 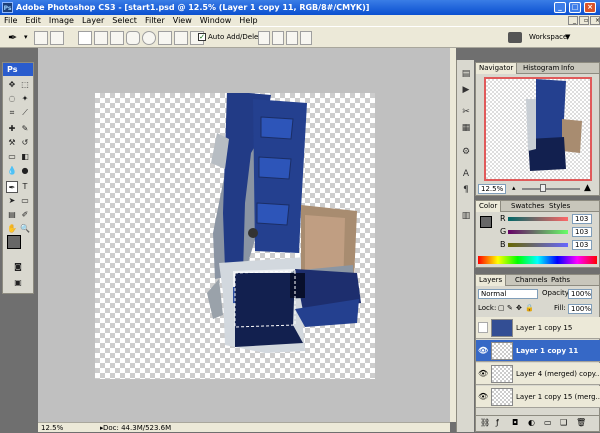 I want to click on zoom-in-icon: ▲, so click(x=587, y=188).